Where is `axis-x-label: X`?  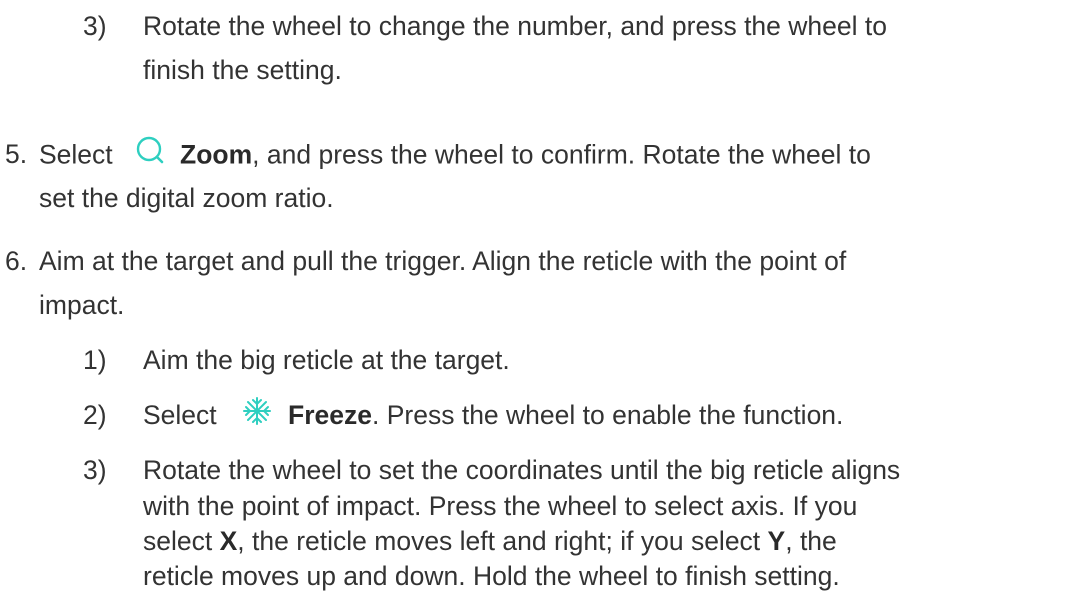 axis-x-label: X is located at coordinates (228, 541).